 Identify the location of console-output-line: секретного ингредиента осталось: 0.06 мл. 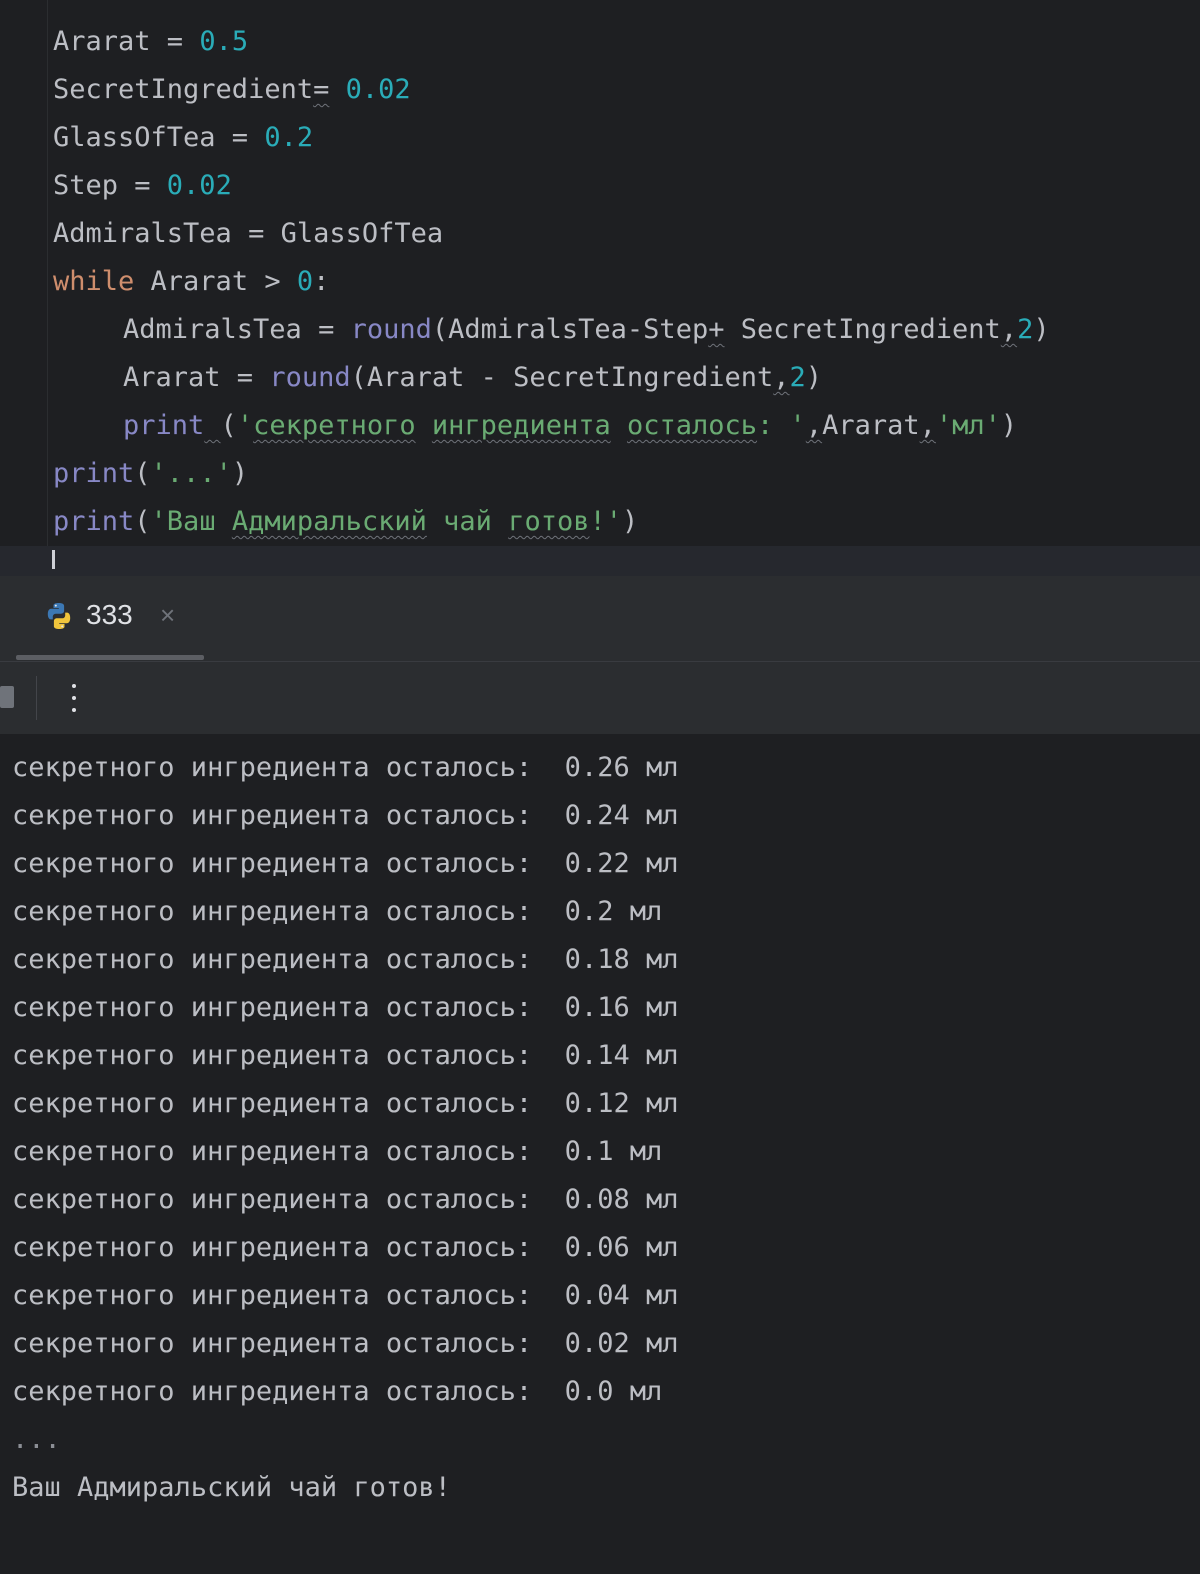
(345, 1247).